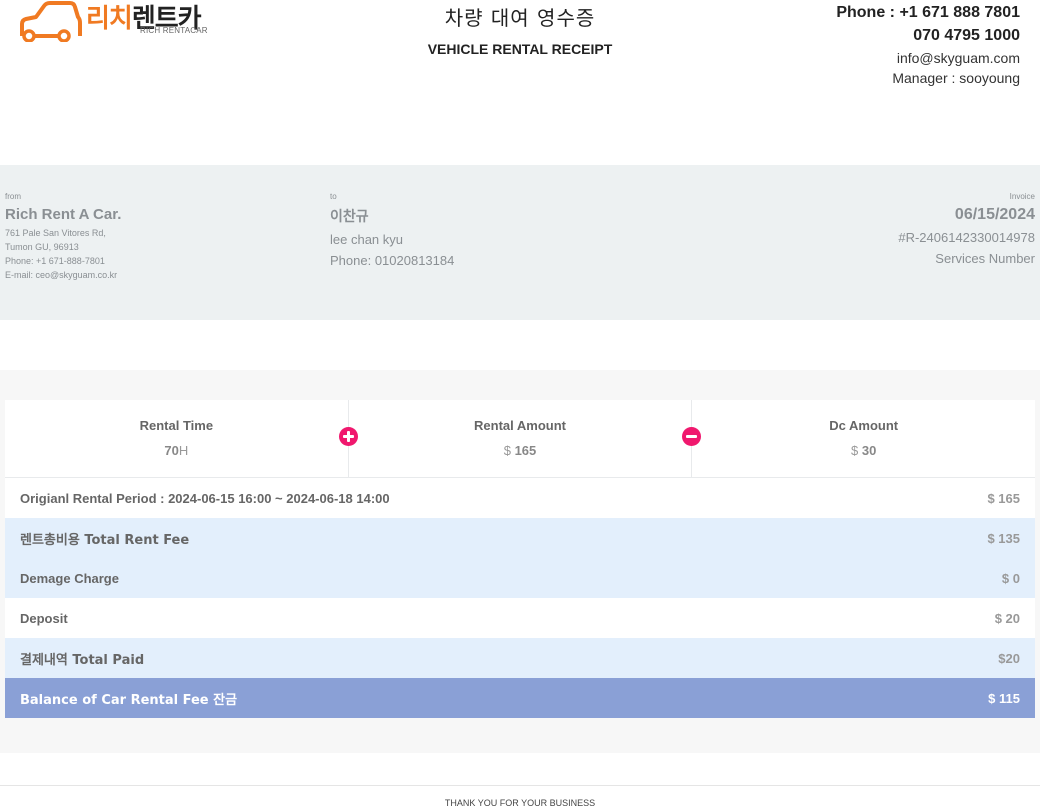 This screenshot has width=1040, height=811. Describe the element at coordinates (994, 214) in the screenshot. I see `invoice-date: 06/15/2024` at that location.